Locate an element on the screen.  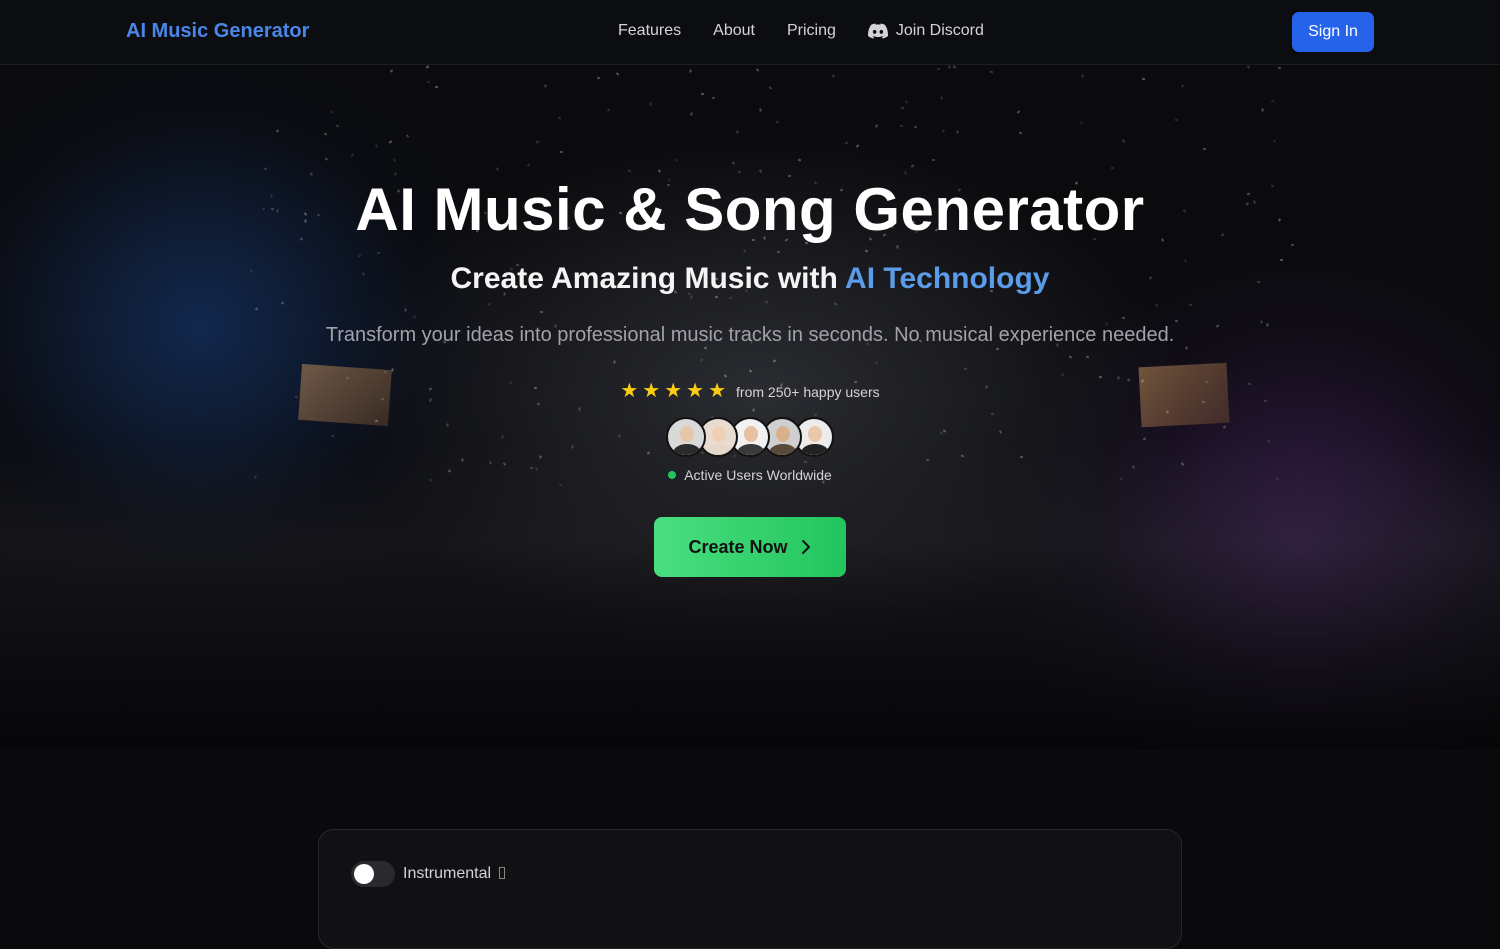
rating-text: from 250+ happy users is located at coordinates (808, 391).